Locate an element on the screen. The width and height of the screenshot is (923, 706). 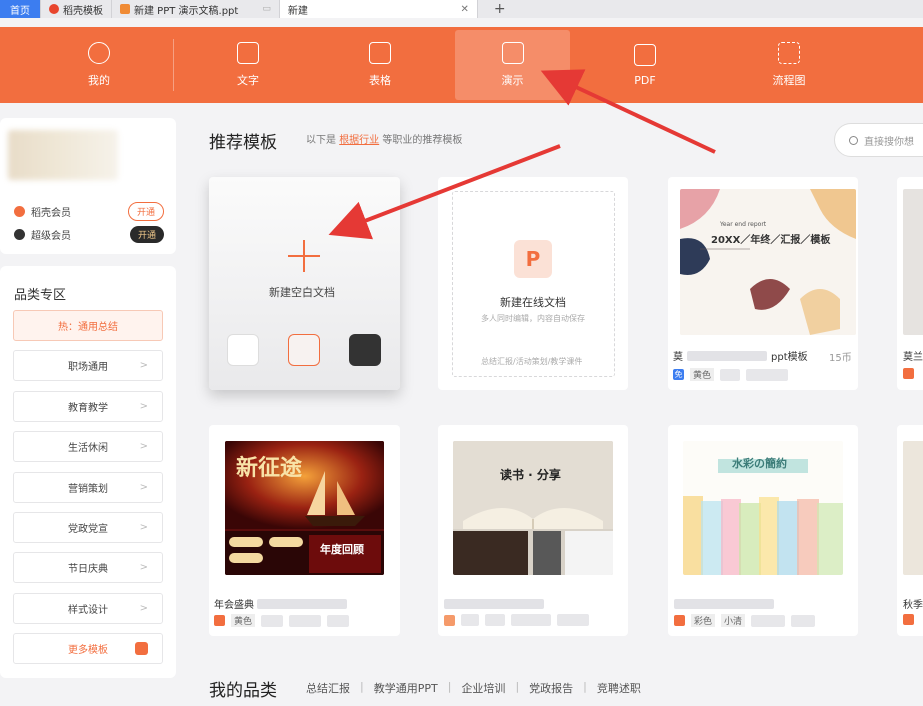
category-item-label: 热：通用总结 is located at coordinates (88, 327).